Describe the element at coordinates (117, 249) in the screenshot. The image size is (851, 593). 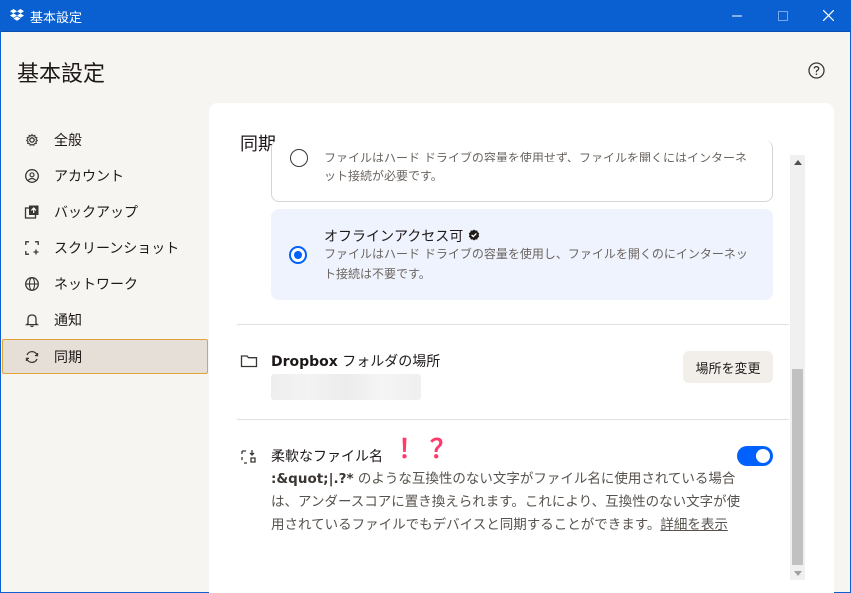
I see `sidebar-item-label: スクリーンショット` at that location.